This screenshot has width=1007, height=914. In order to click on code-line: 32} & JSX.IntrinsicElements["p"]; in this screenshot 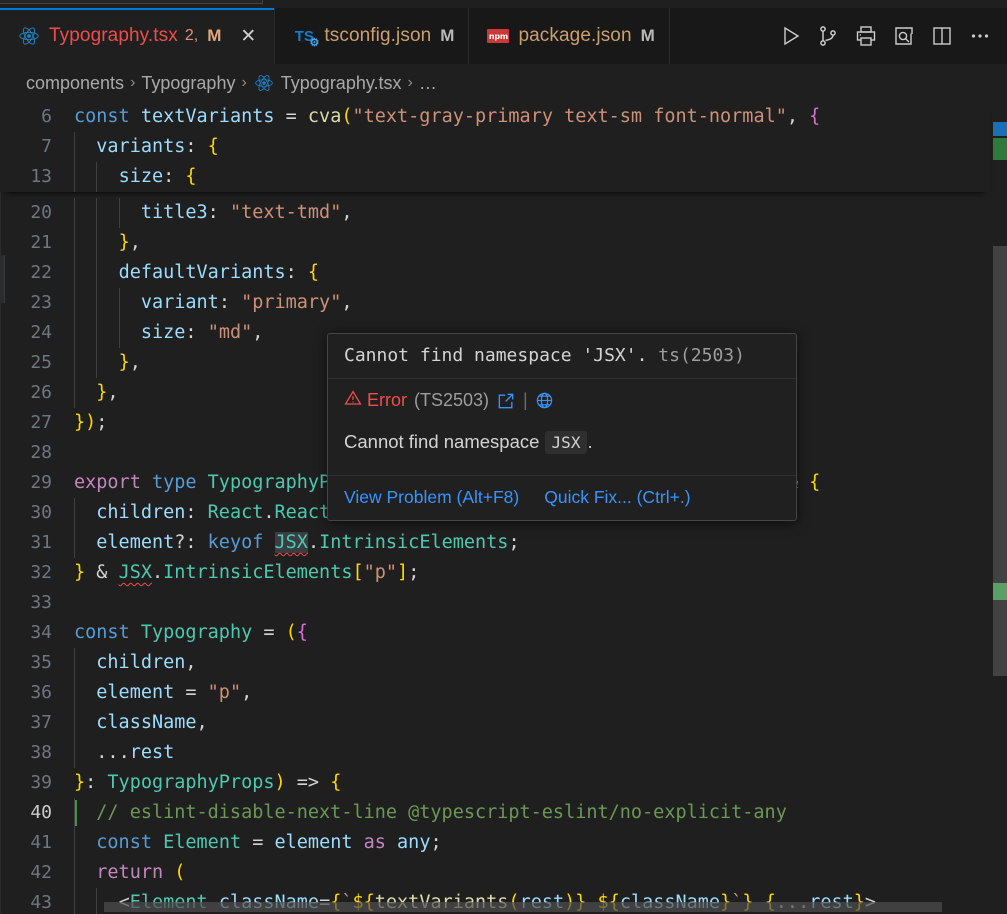, I will do `click(495, 573)`.